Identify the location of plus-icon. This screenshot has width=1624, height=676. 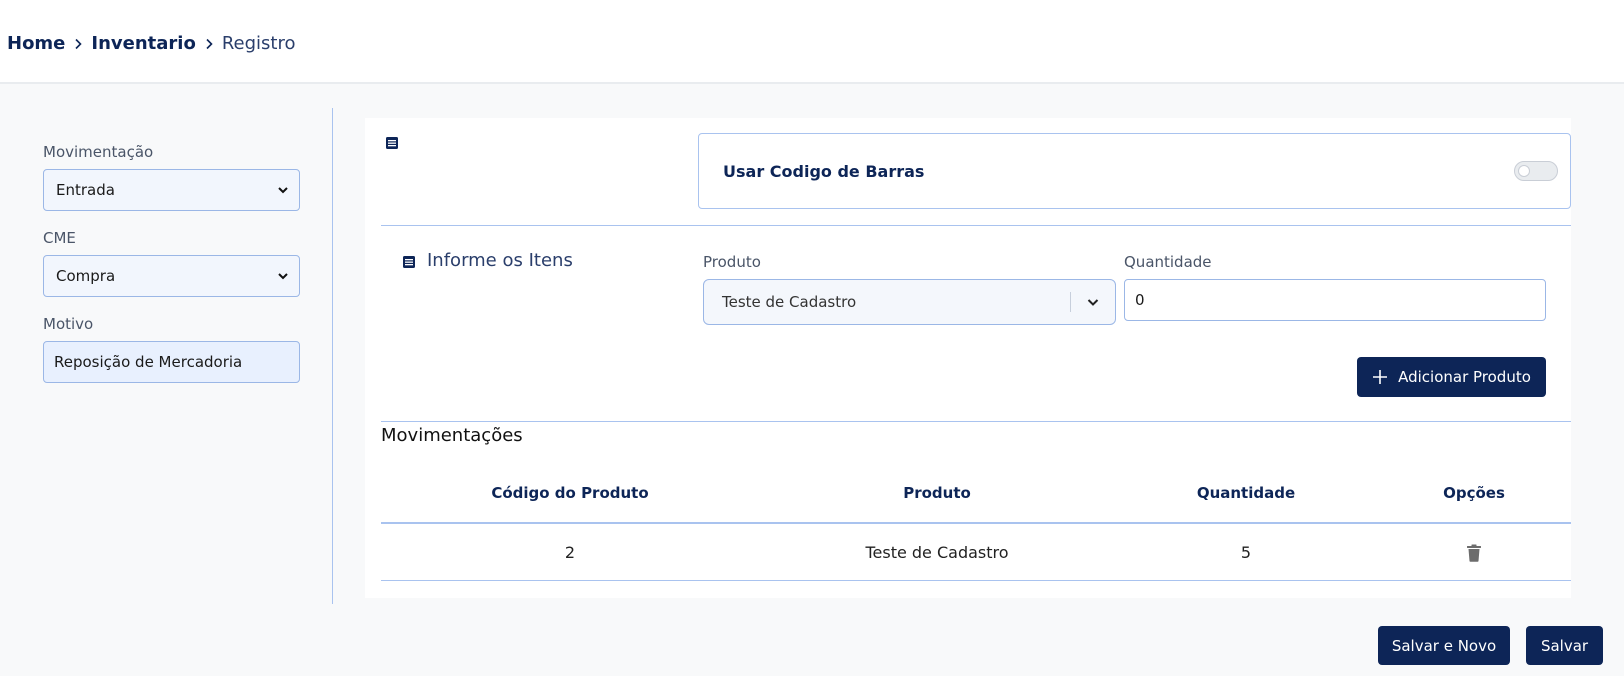
(1380, 377).